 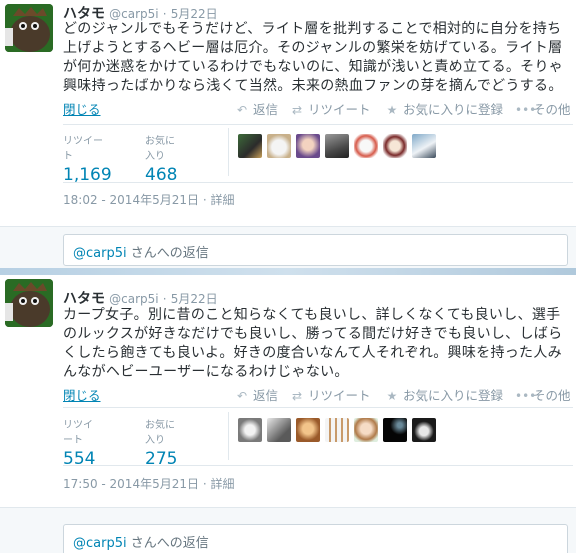 What do you see at coordinates (131, 484) in the screenshot?
I see `tweet-datetime: 17:50 - 2014年5月21日` at bounding box center [131, 484].